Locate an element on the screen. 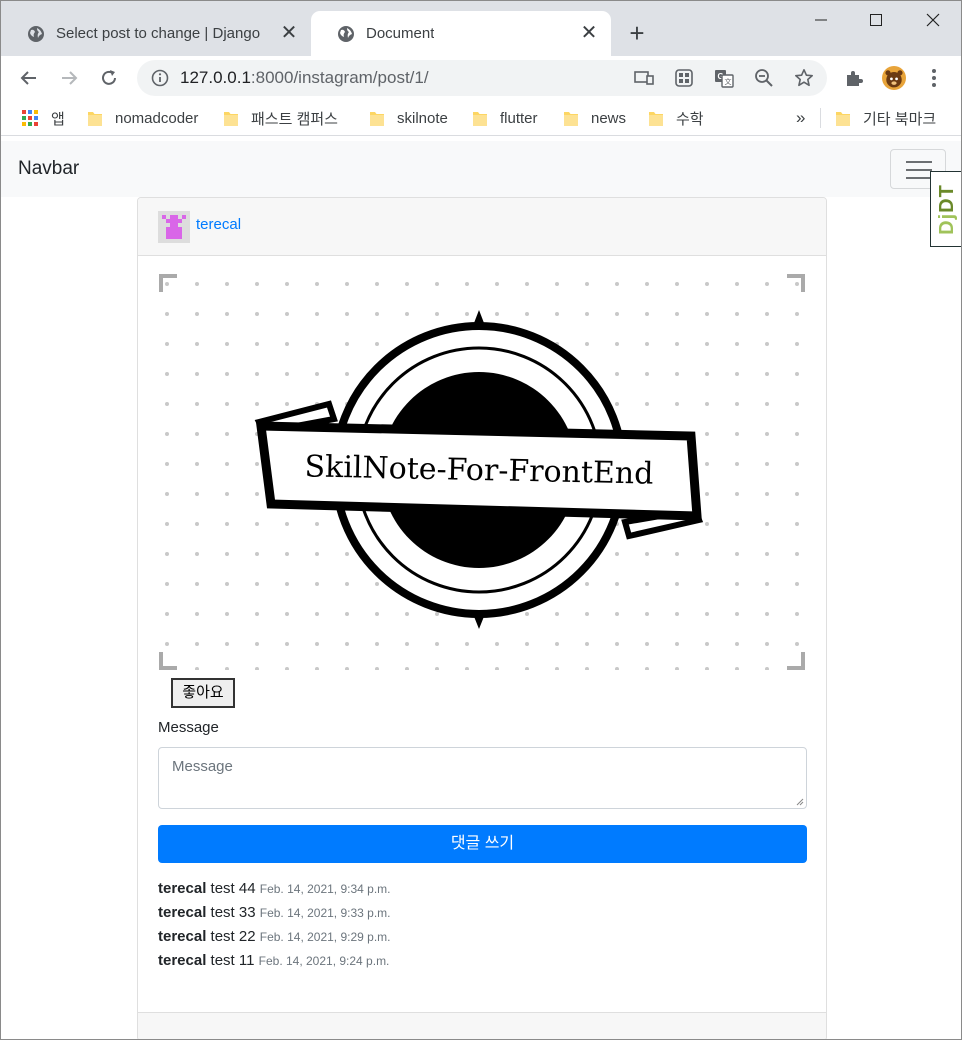 This screenshot has height=1040, width=962. tab-document: Document ✕ is located at coordinates (461, 33).